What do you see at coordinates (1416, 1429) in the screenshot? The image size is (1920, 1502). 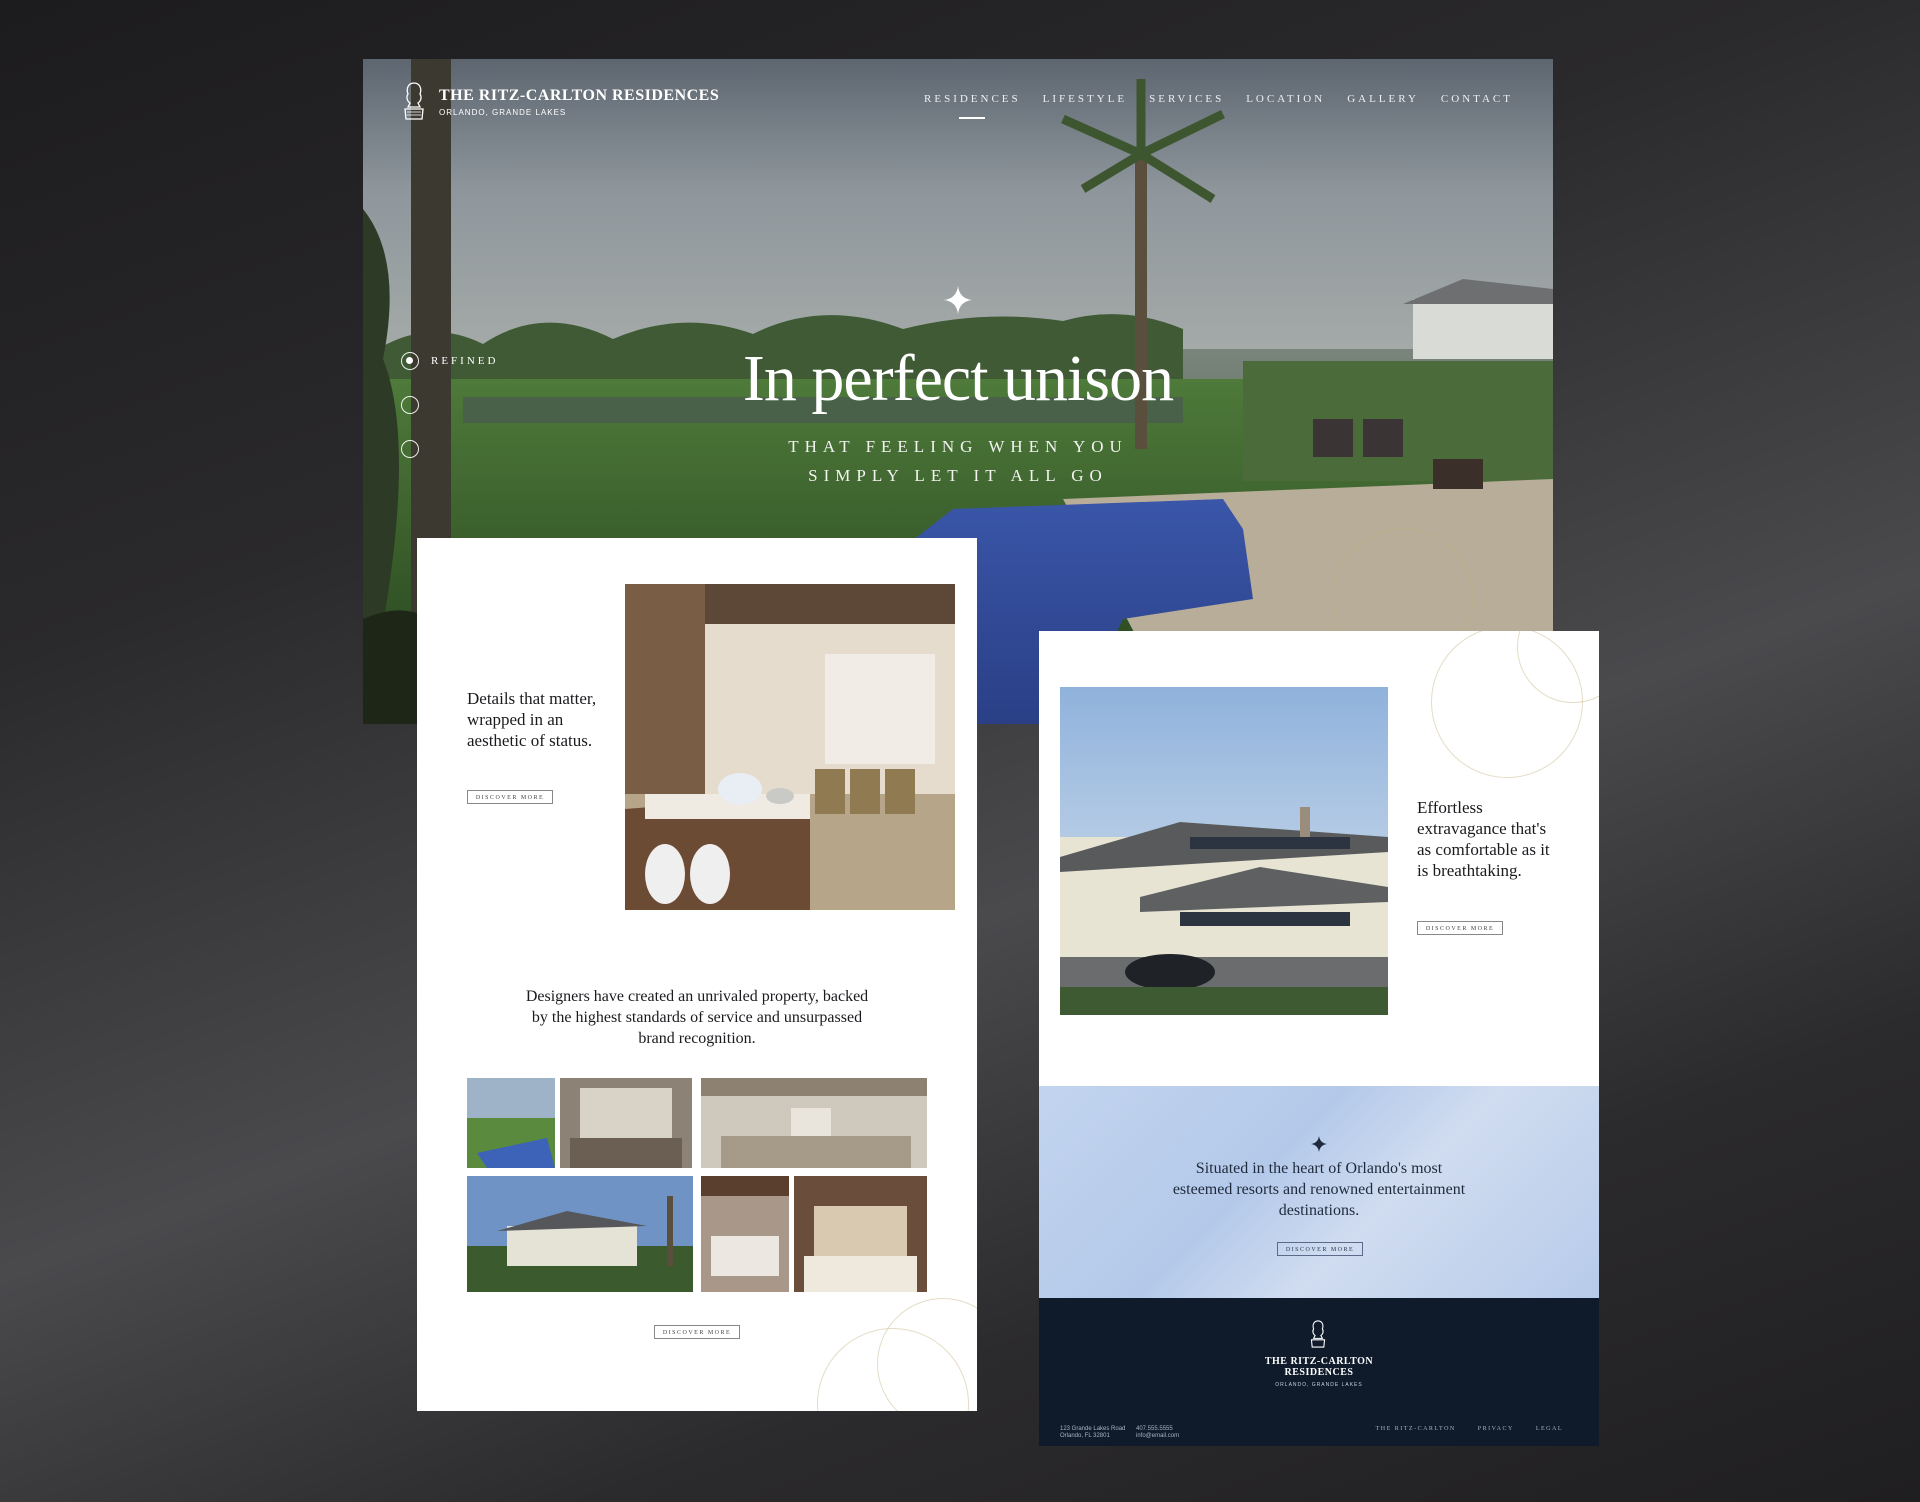 I see `footer-link-ritz-carlton: THE RITZ-CARLTON` at bounding box center [1416, 1429].